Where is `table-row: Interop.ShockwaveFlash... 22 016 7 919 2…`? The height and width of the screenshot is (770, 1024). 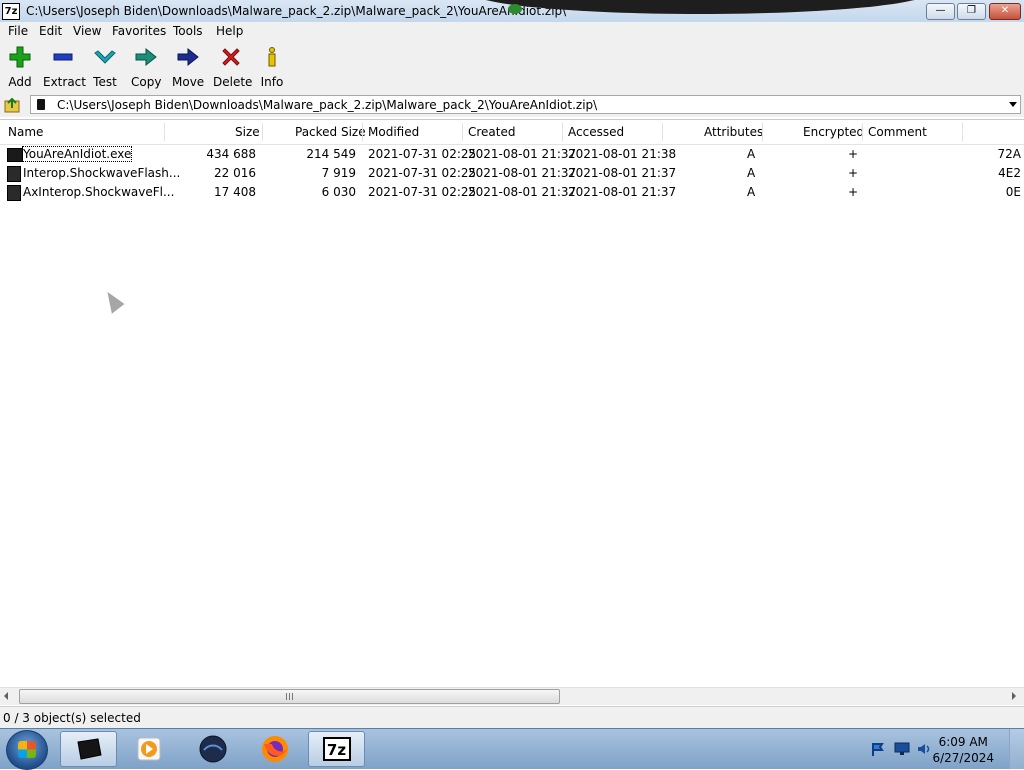
table-row: Interop.ShockwaveFlash... 22 016 7 919 2… is located at coordinates (512, 173).